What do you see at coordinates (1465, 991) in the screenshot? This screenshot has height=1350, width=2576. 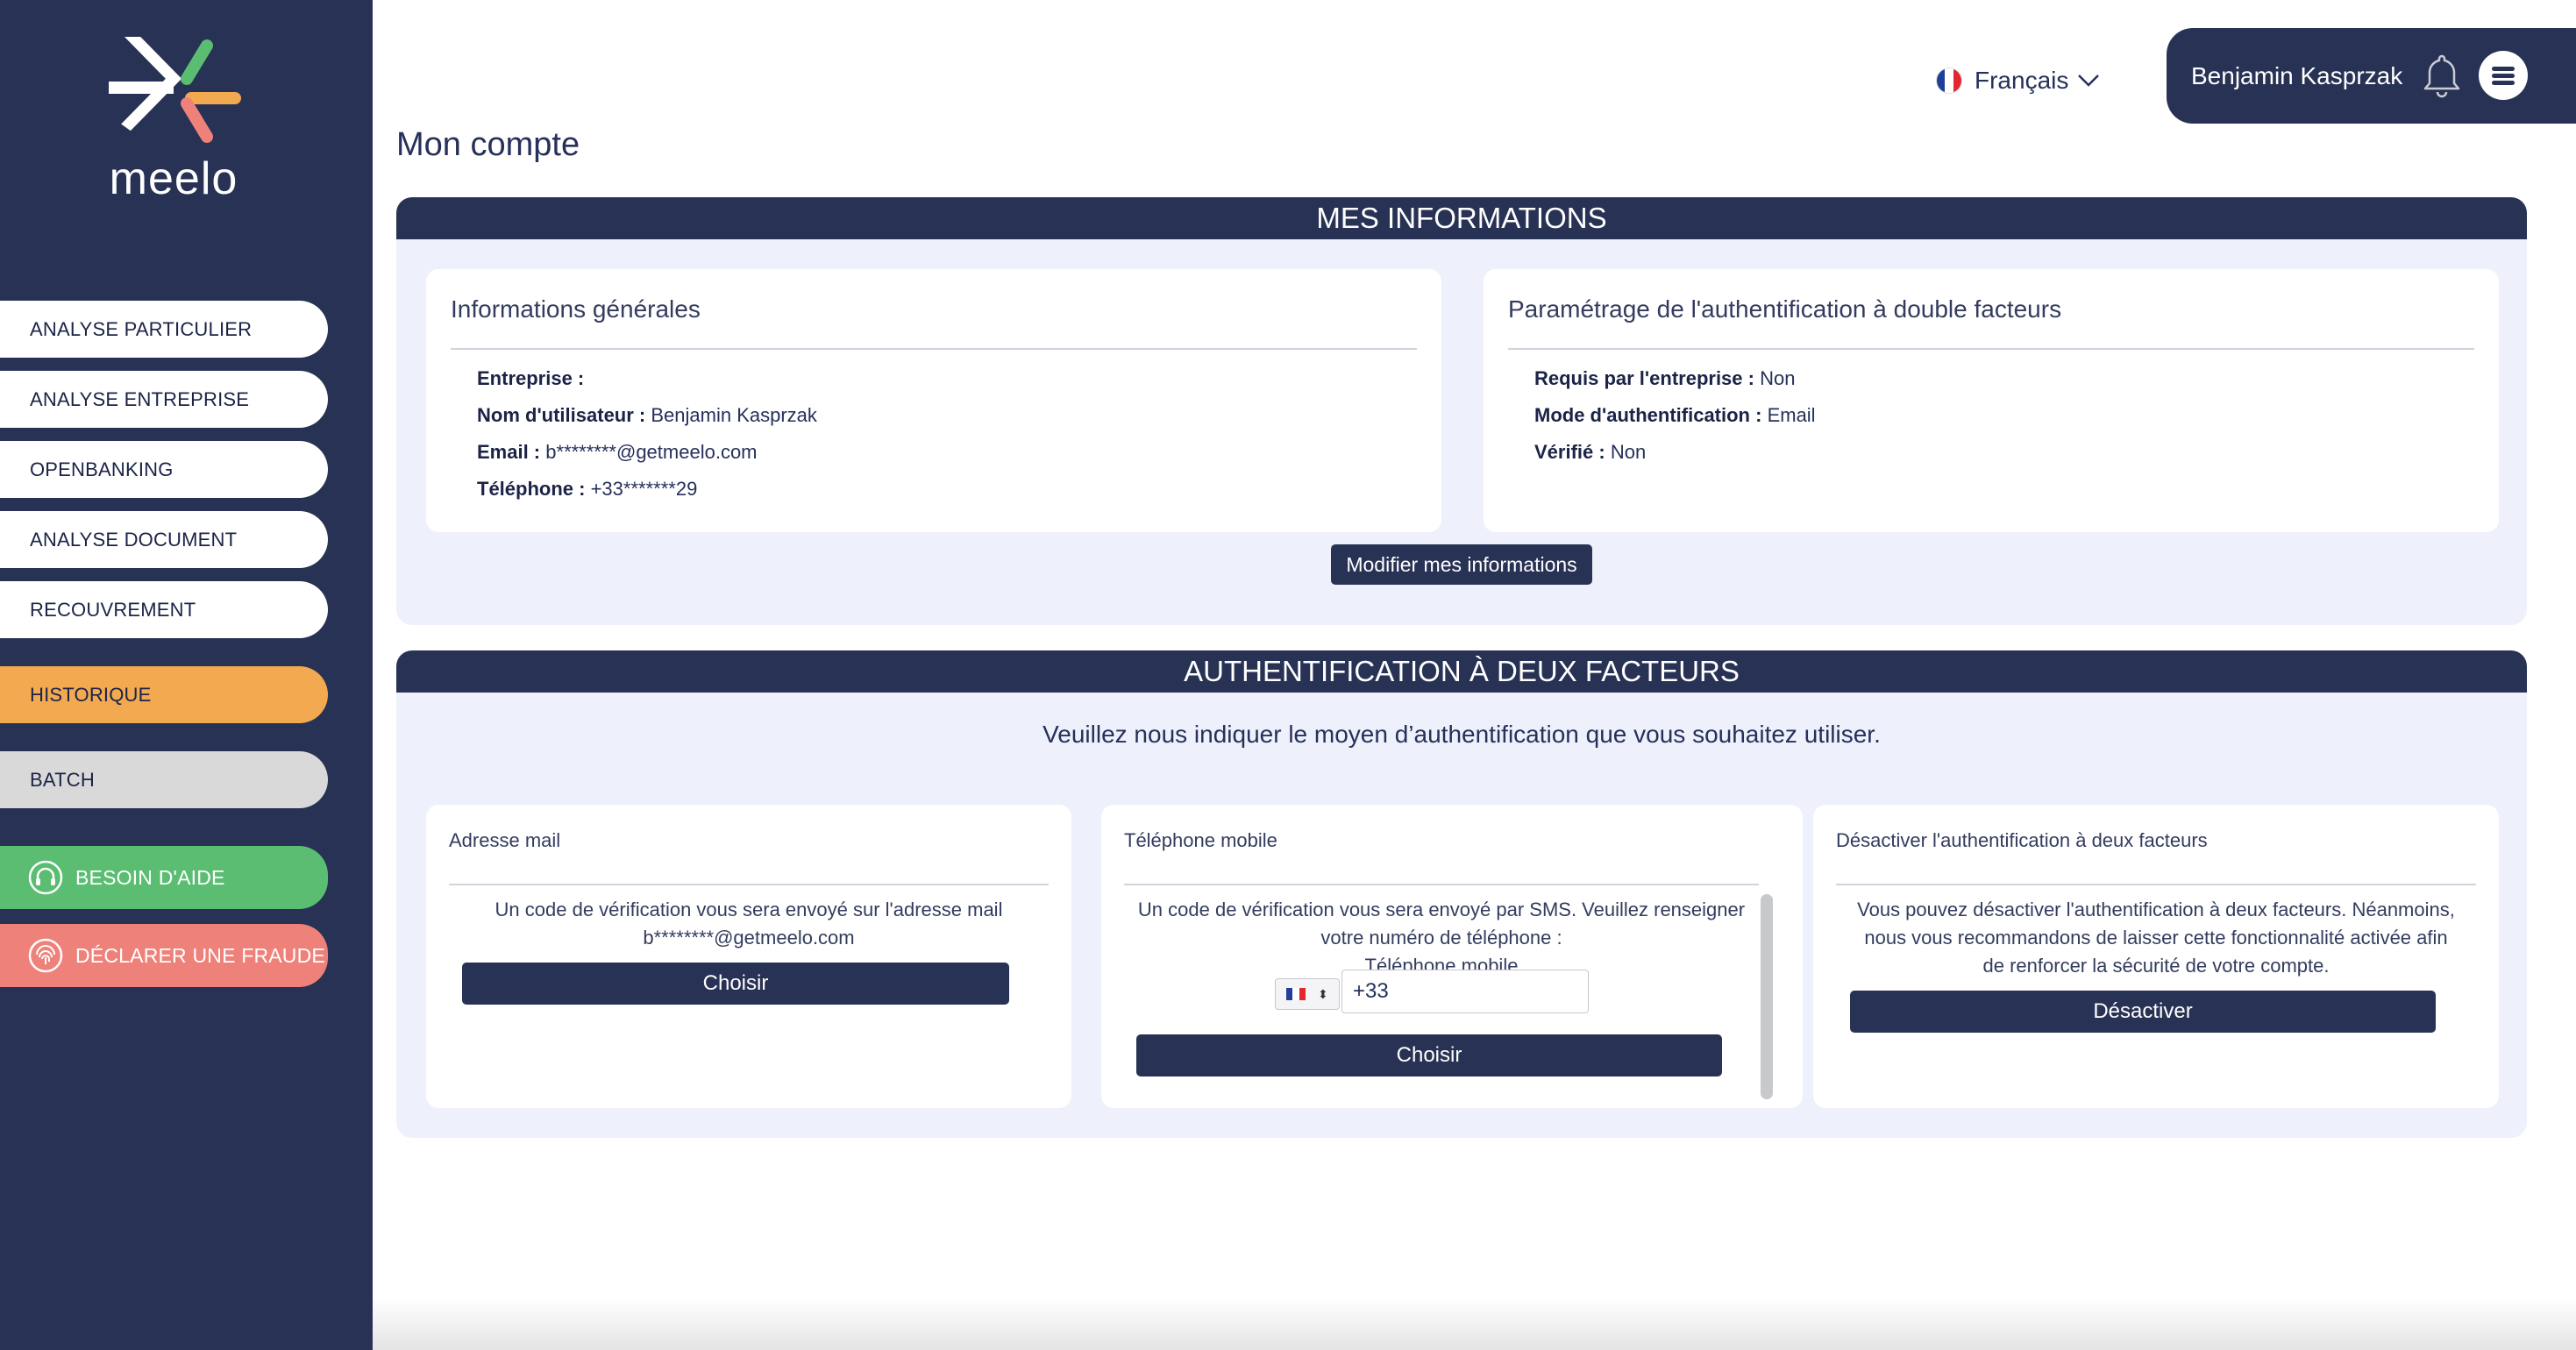 I see `phone-number-input` at bounding box center [1465, 991].